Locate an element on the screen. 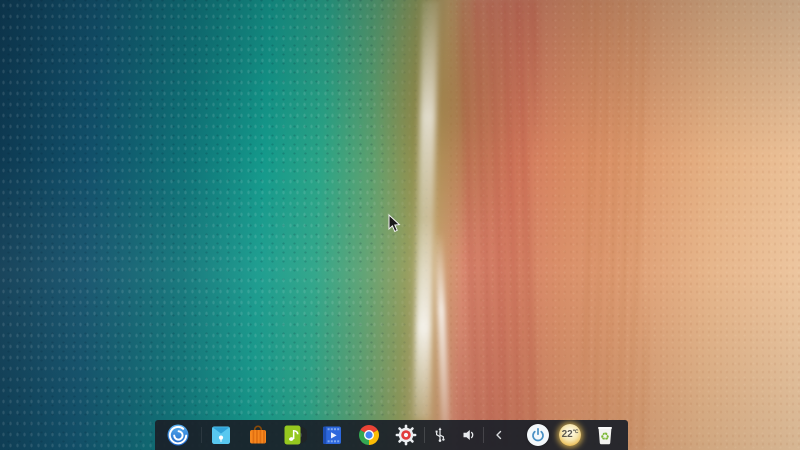 The height and width of the screenshot is (450, 800). dock-item-music is located at coordinates (294, 435).